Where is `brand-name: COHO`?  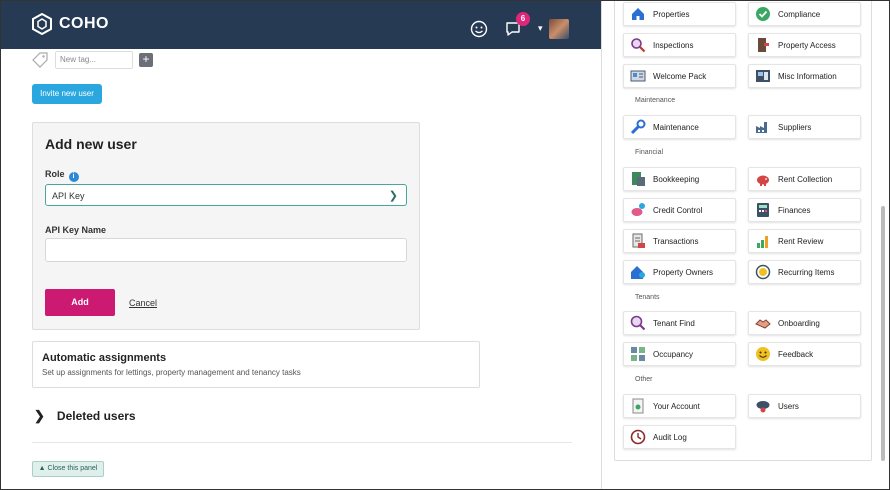
brand-name: COHO is located at coordinates (84, 23).